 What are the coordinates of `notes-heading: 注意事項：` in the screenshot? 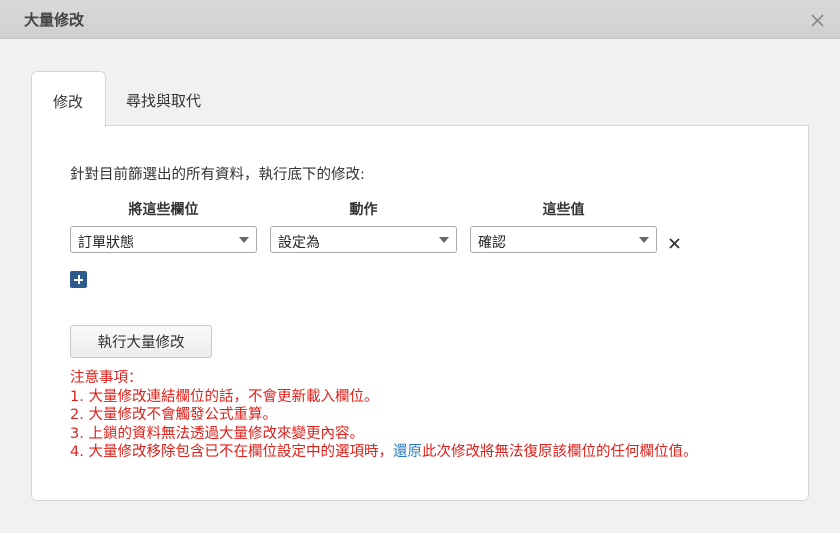 It's located at (106, 378).